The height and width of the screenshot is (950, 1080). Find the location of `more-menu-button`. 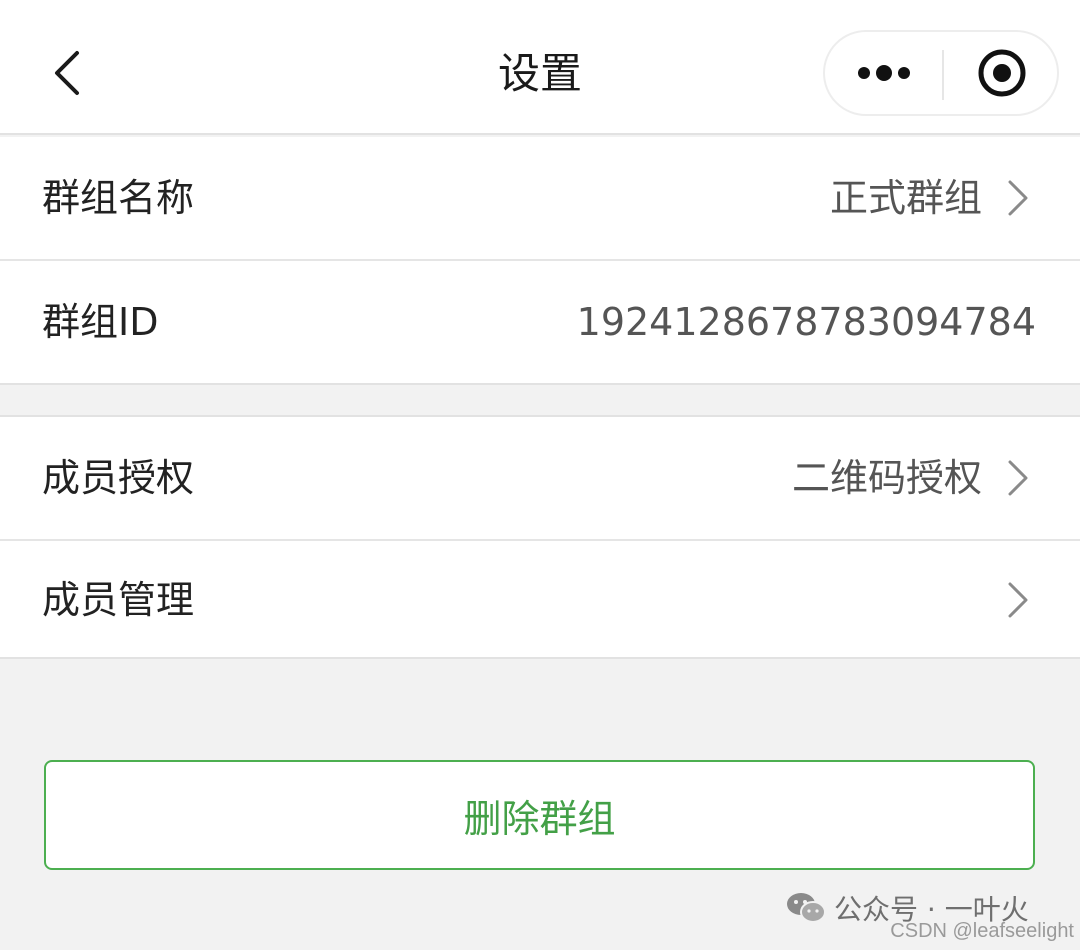

more-menu-button is located at coordinates (883, 73).